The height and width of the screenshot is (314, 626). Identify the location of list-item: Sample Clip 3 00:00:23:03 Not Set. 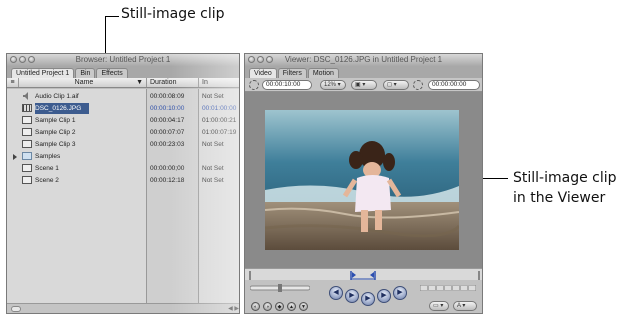
(123, 144).